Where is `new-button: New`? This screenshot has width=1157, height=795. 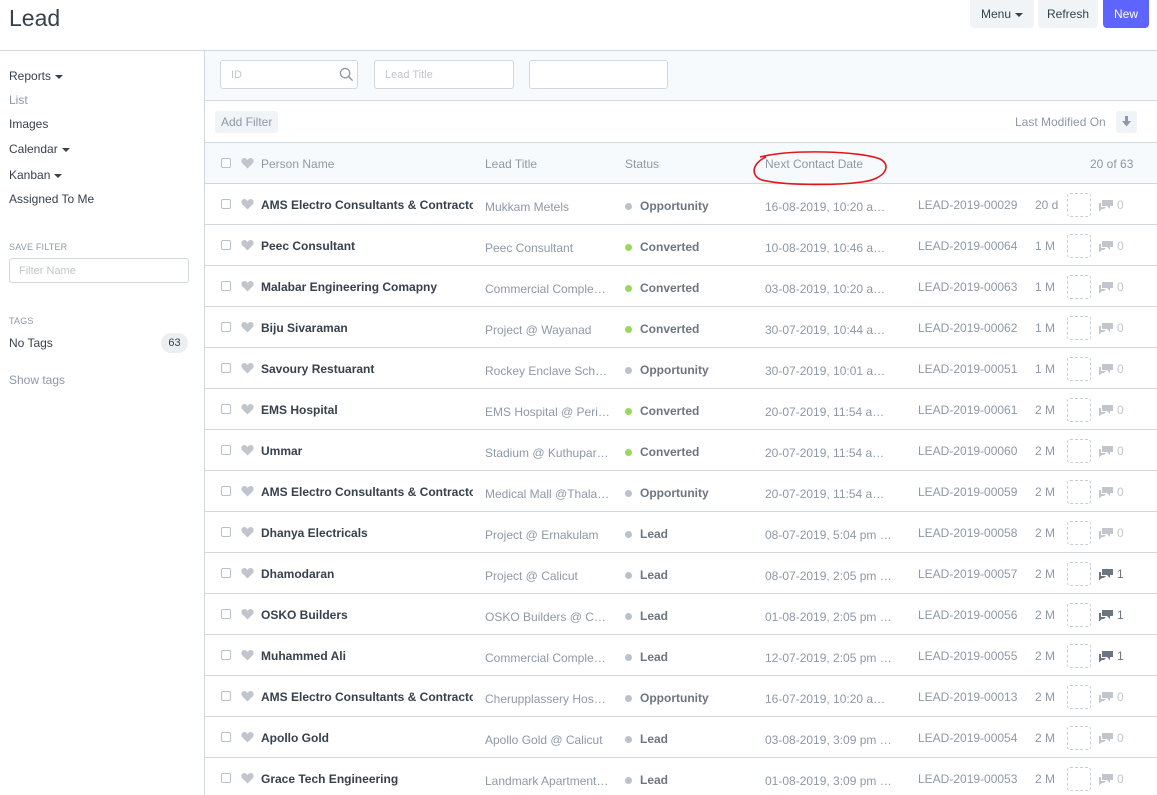 new-button: New is located at coordinates (1126, 14).